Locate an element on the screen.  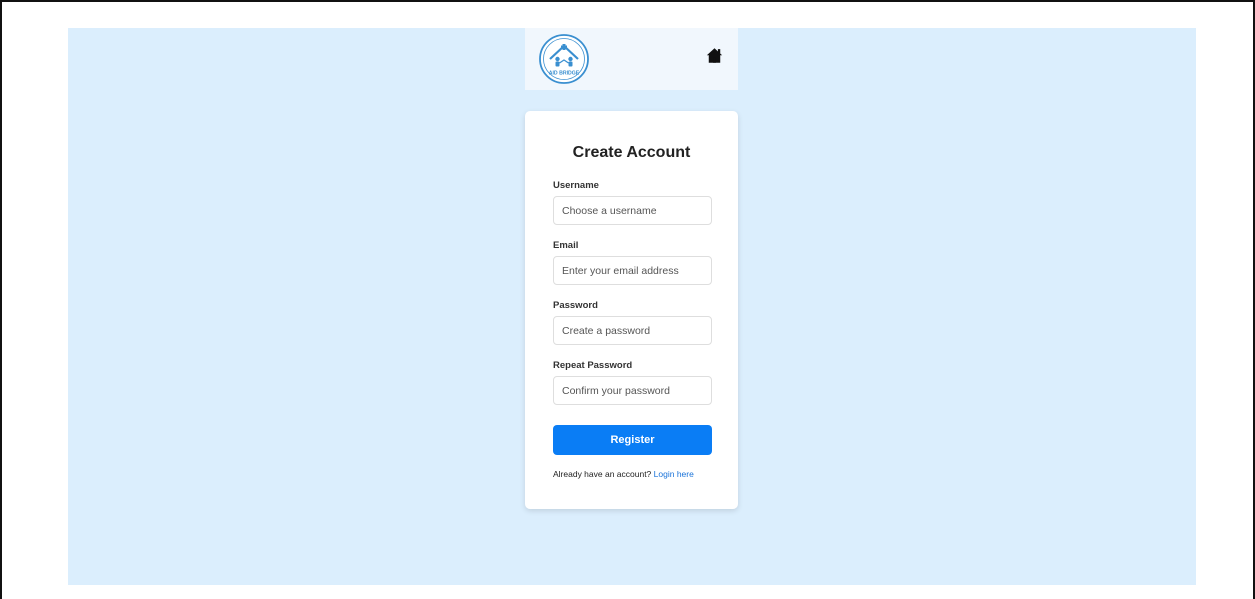
repeat-password-input is located at coordinates (632, 390).